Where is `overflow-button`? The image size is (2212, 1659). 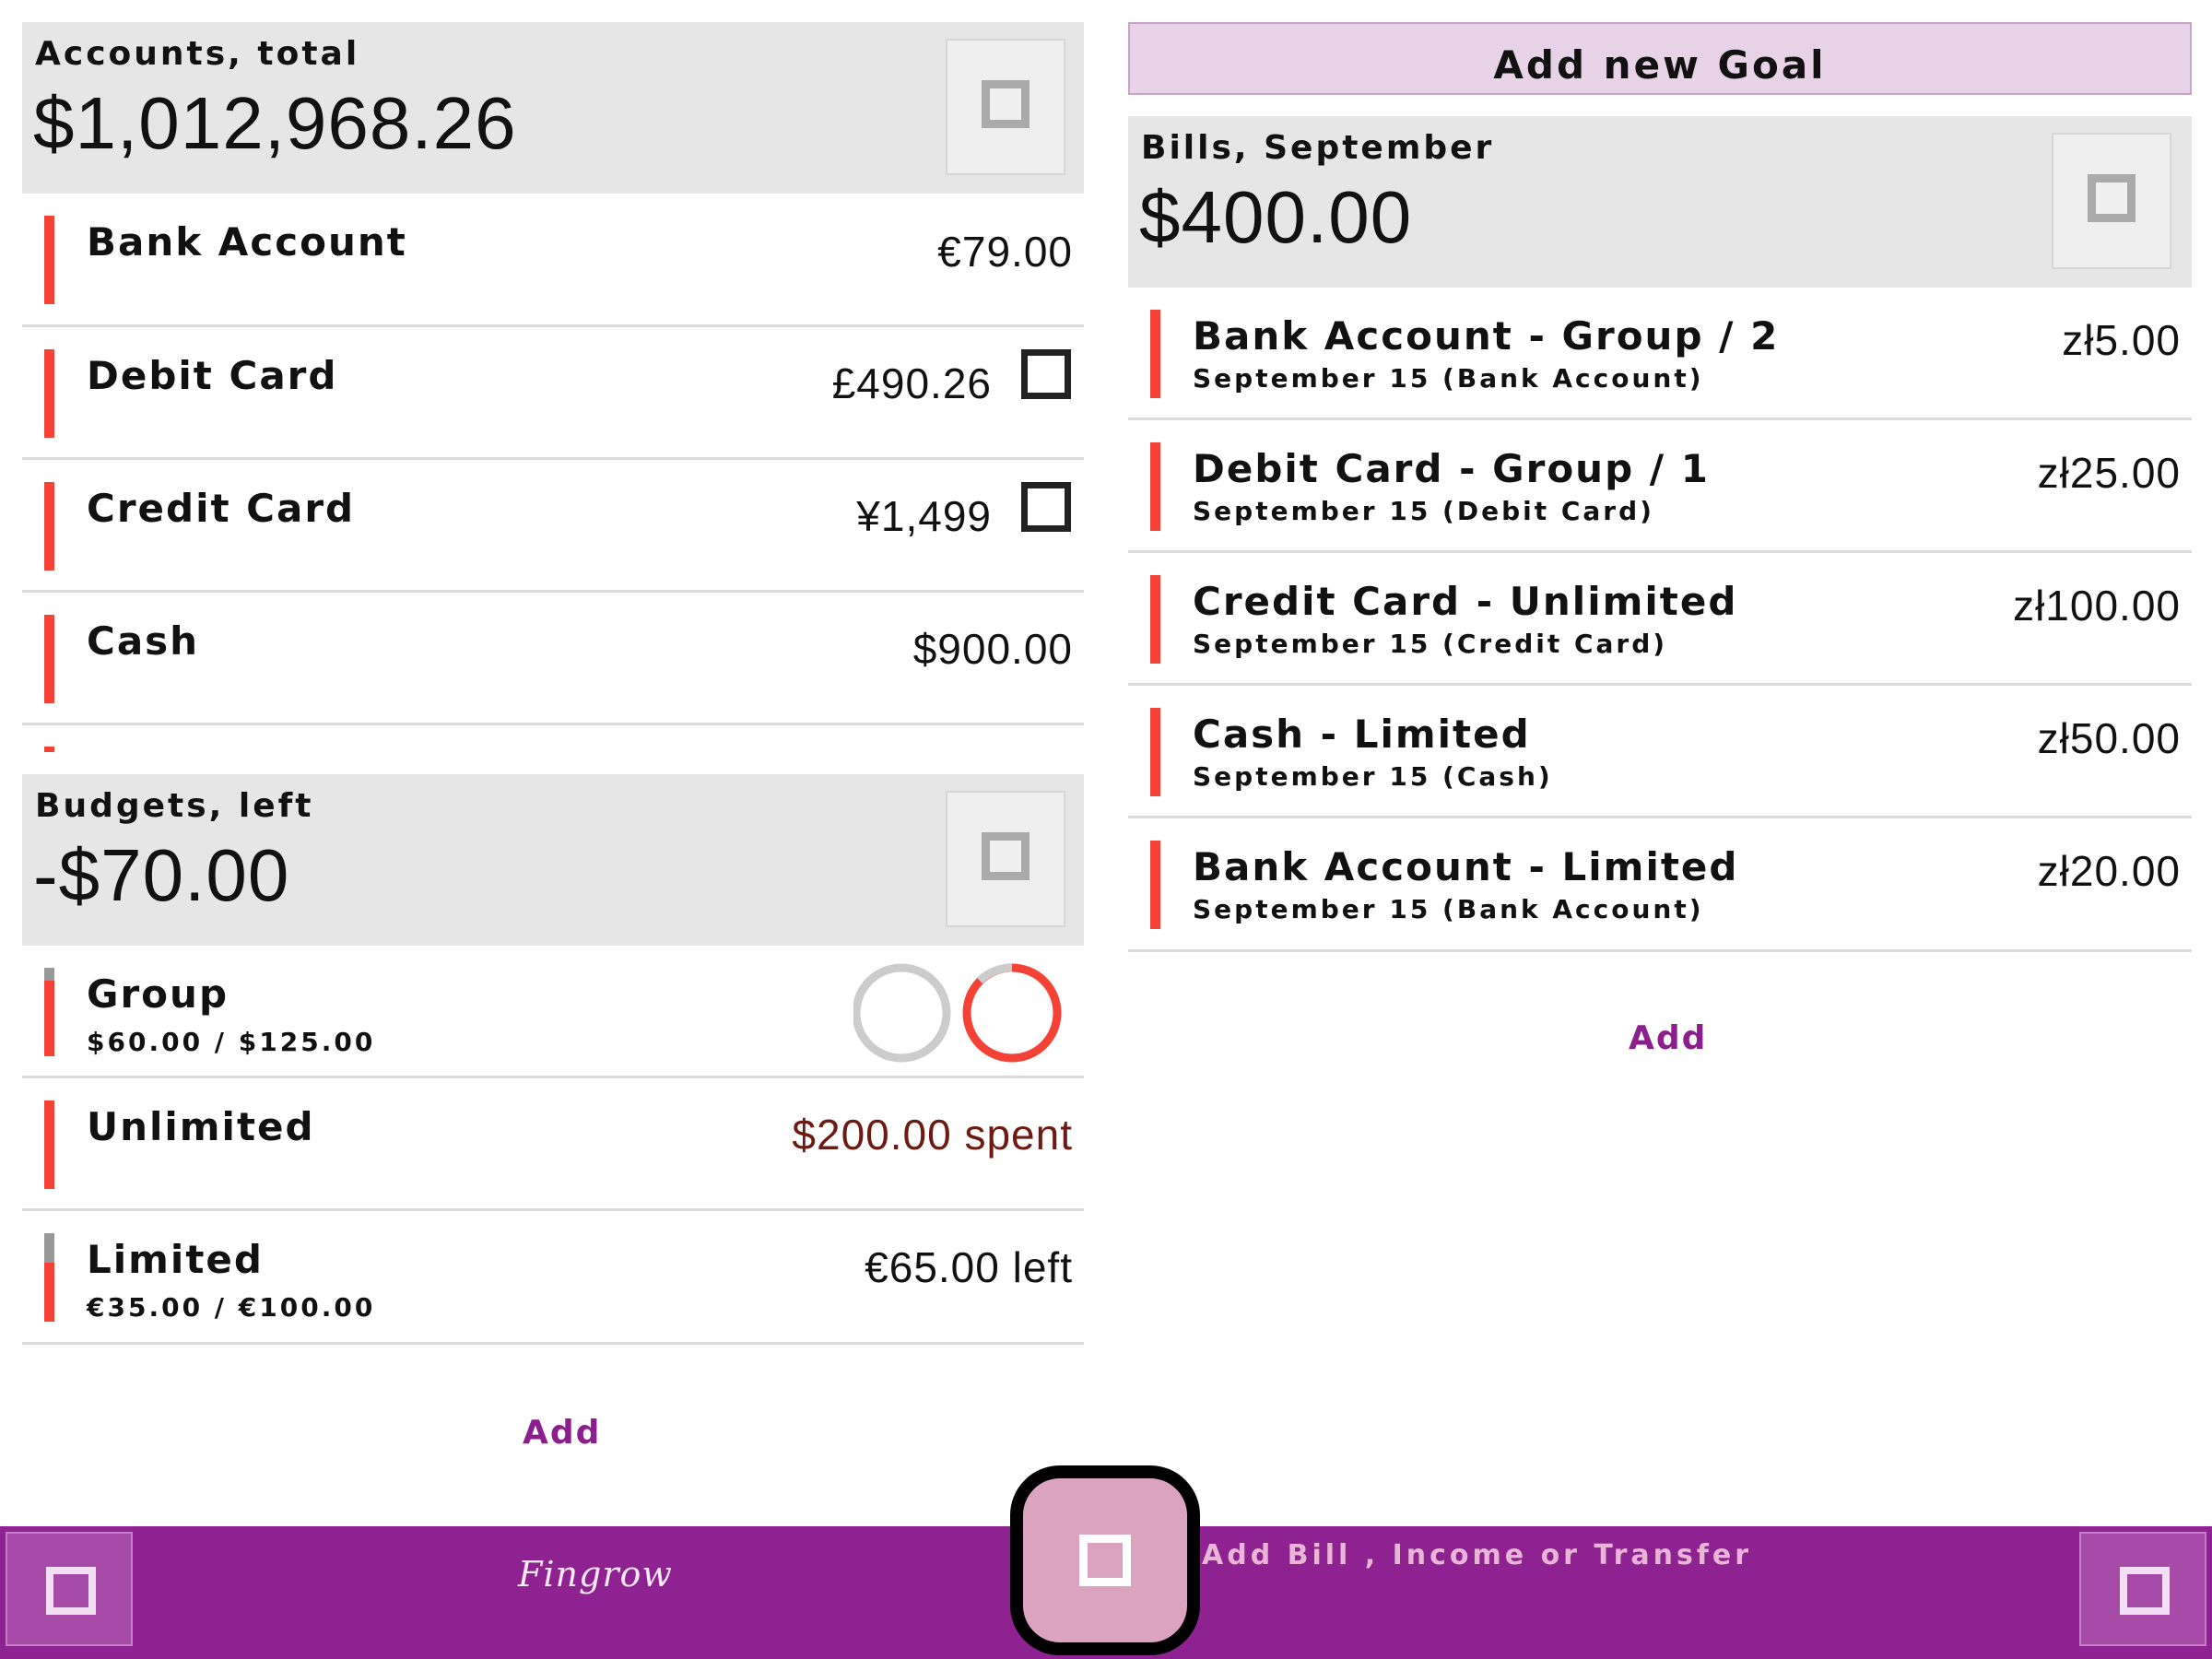 overflow-button is located at coordinates (2142, 1589).